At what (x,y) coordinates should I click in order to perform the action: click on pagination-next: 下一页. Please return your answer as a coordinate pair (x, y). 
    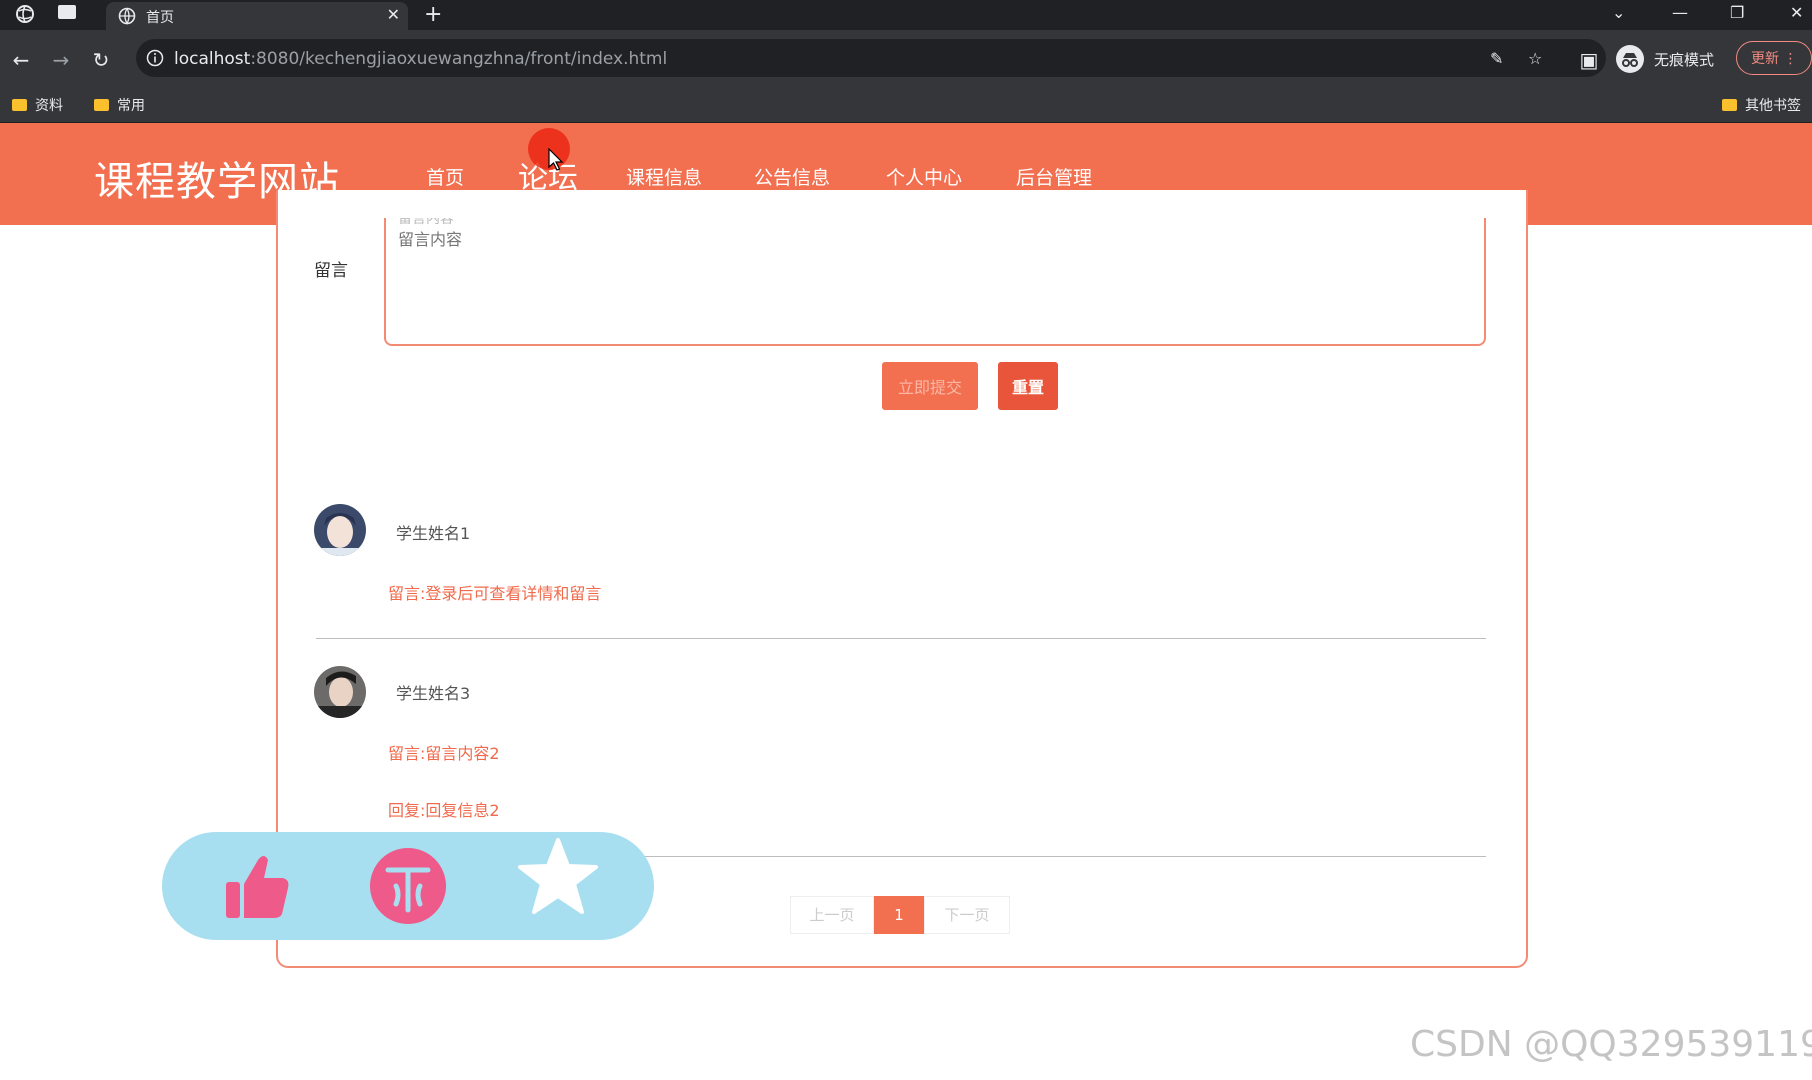
    Looking at the image, I should click on (967, 915).